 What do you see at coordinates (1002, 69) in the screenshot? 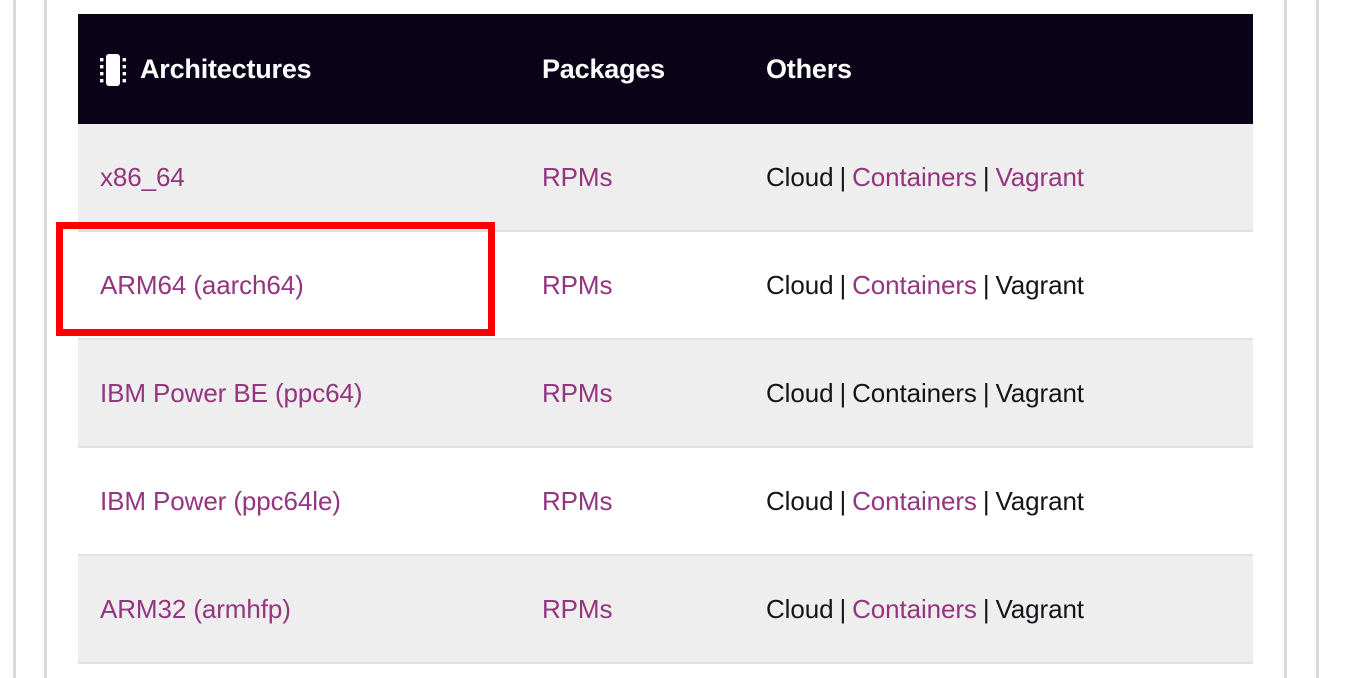
I see `column-header-others: Others` at bounding box center [1002, 69].